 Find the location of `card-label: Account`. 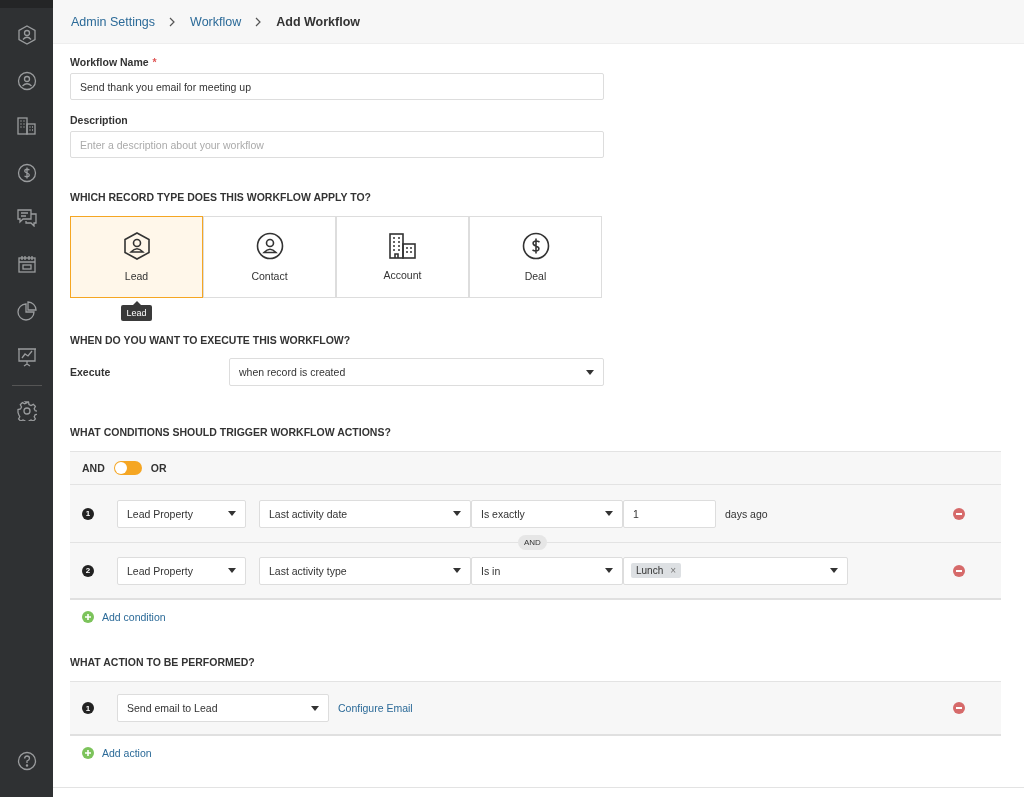

card-label: Account is located at coordinates (402, 275).